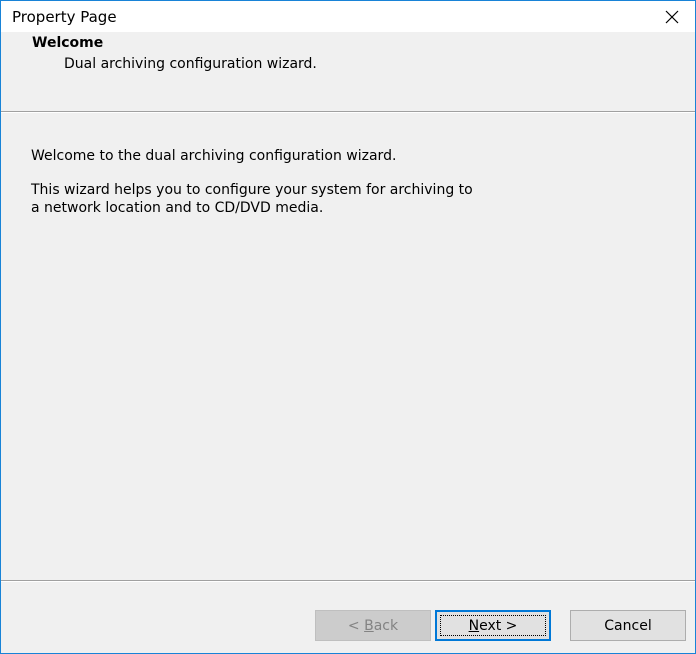 The height and width of the screenshot is (654, 696). What do you see at coordinates (356, 625) in the screenshot?
I see `back-button-prefix: <` at bounding box center [356, 625].